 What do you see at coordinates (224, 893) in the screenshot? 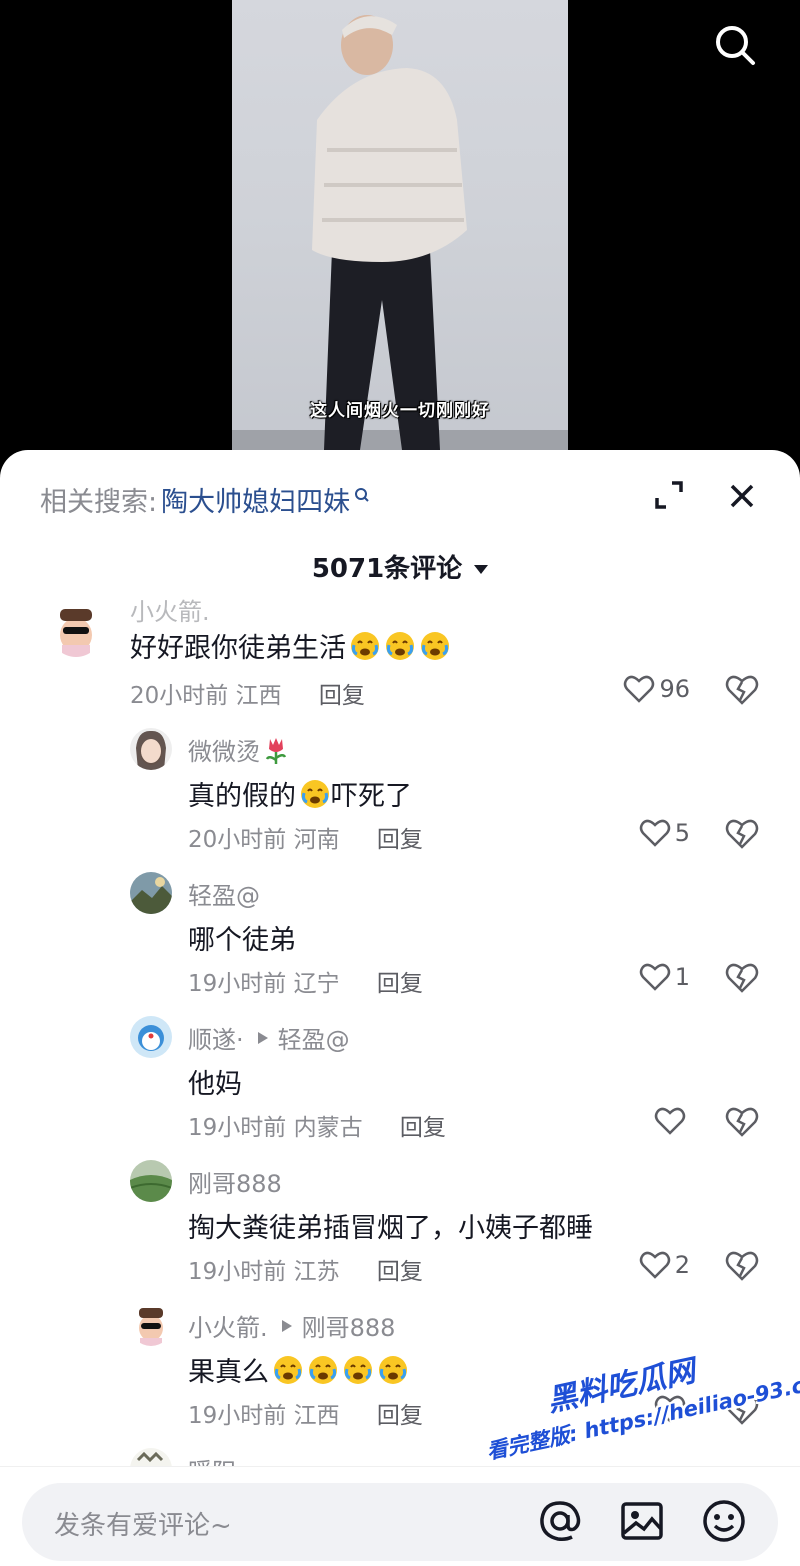
I see `comment-username: 轻盈@` at bounding box center [224, 893].